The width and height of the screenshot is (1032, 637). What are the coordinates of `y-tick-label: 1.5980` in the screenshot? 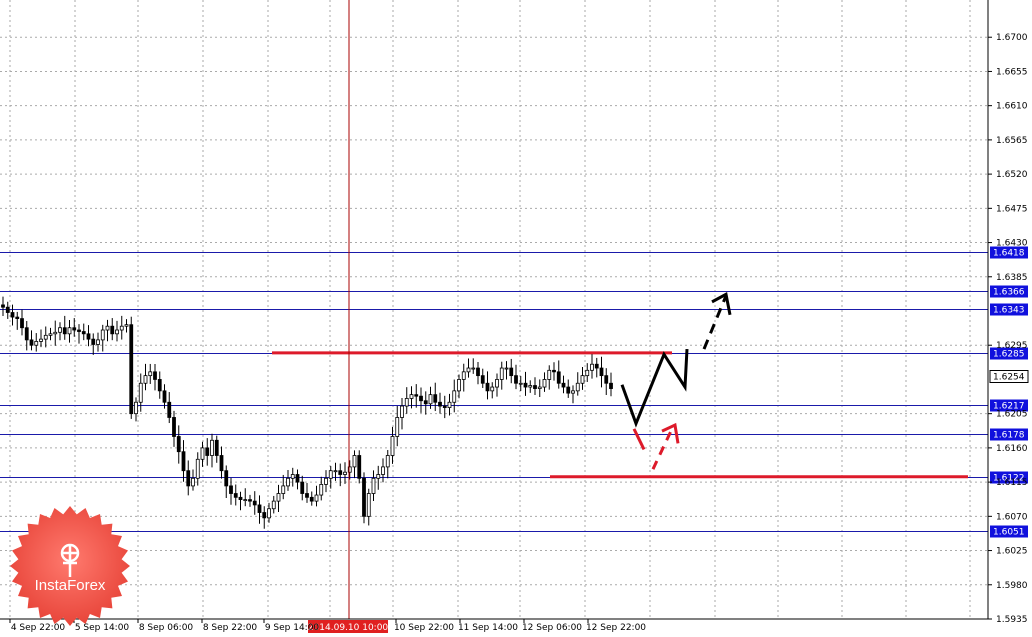 It's located at (1012, 586).